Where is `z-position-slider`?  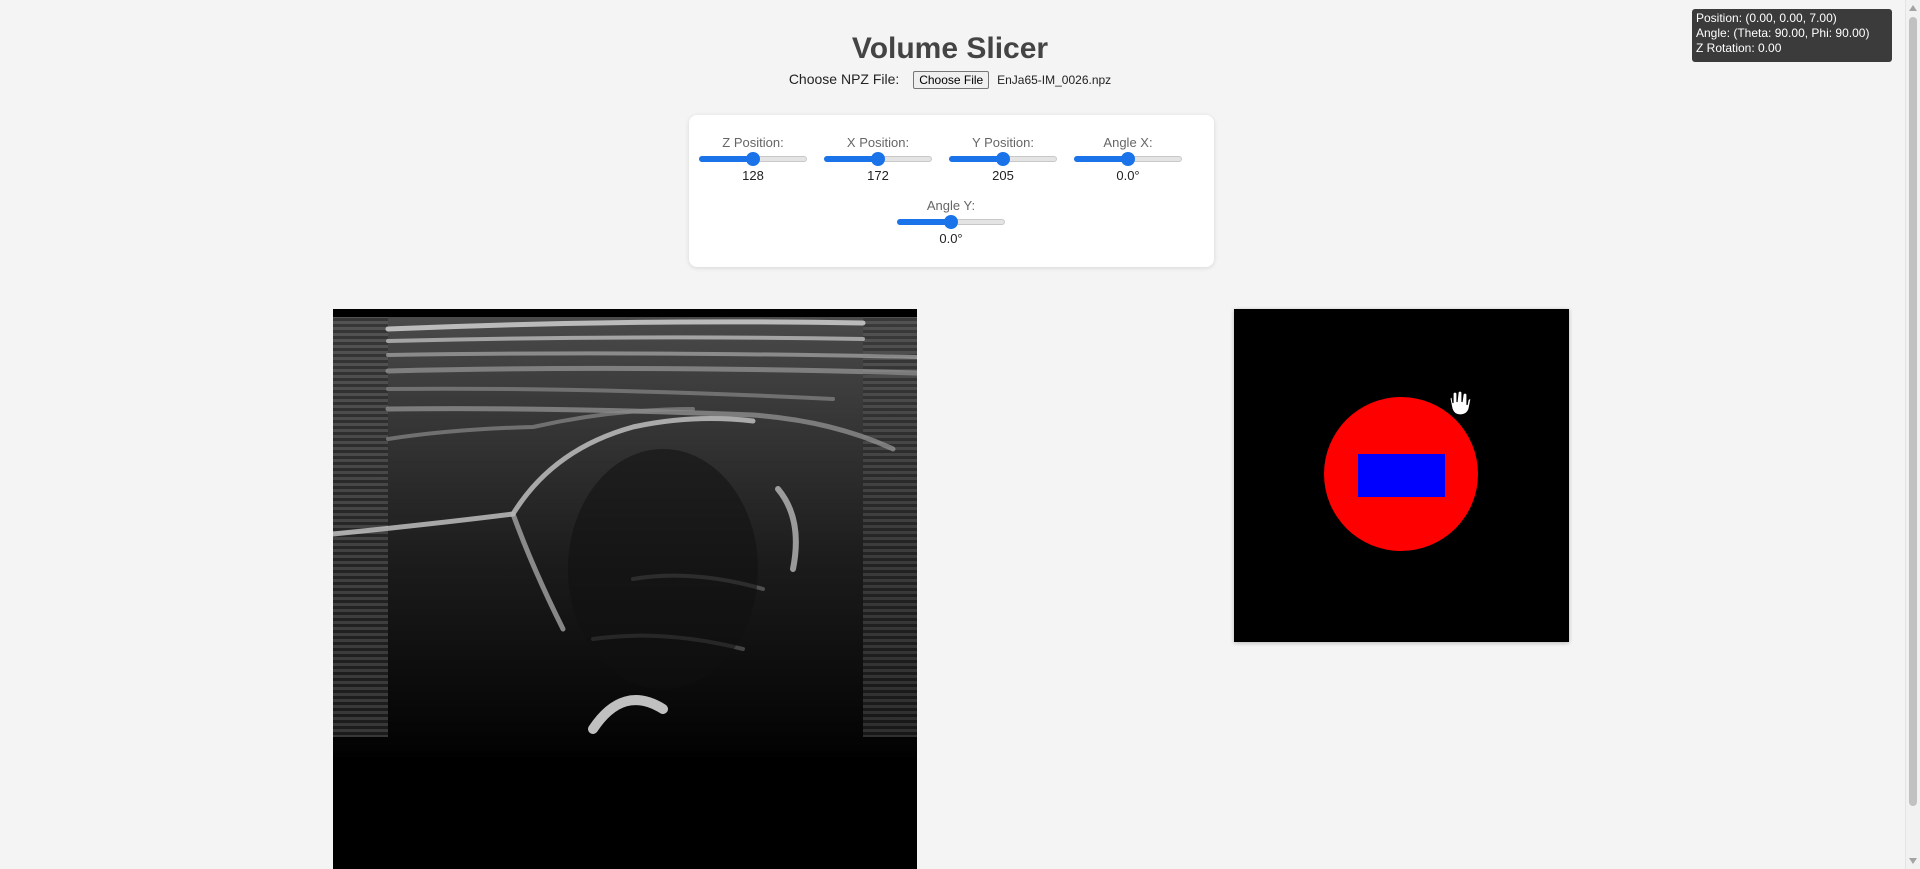 z-position-slider is located at coordinates (753, 159).